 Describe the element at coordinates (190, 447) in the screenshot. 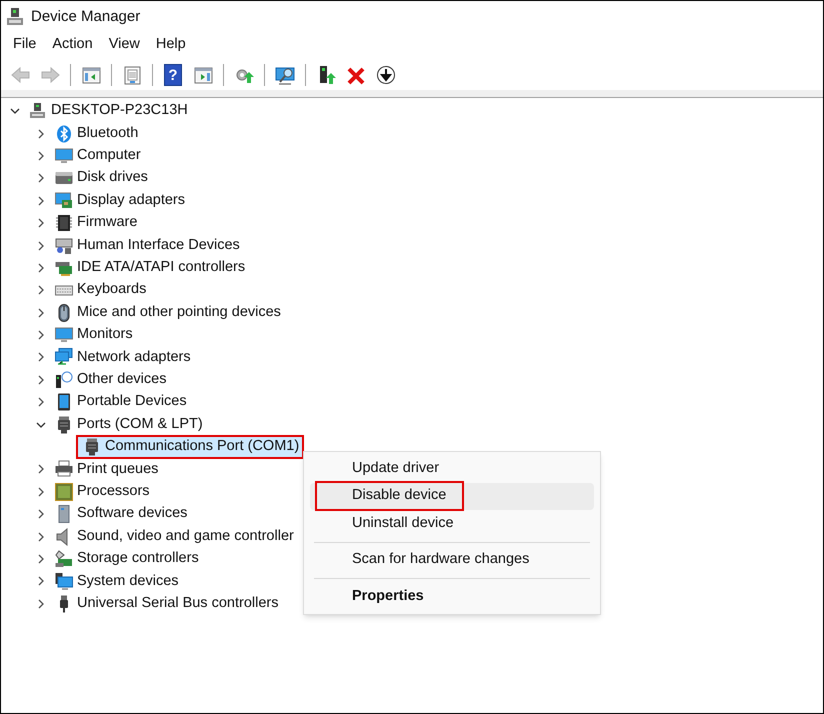

I see `tree-item-highlight: Communications Port (COM1)` at that location.